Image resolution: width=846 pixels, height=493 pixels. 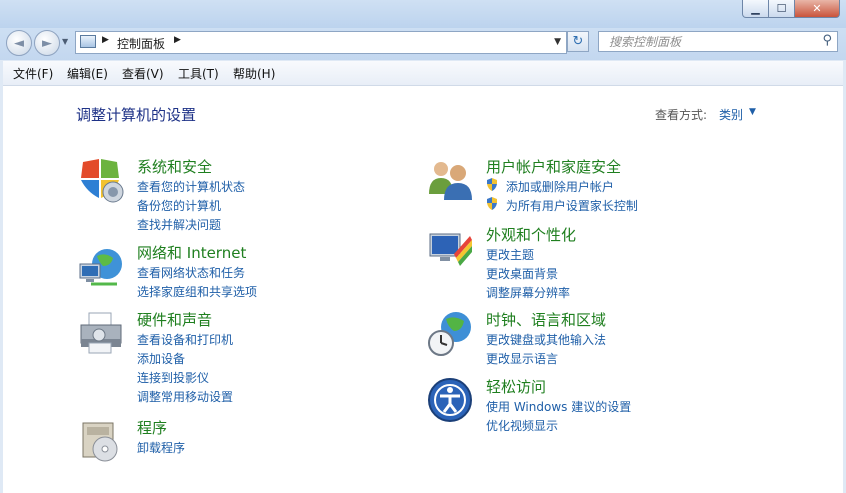 I want to click on link-view-network-status: 查看网络状态和任务, so click(x=197, y=273).